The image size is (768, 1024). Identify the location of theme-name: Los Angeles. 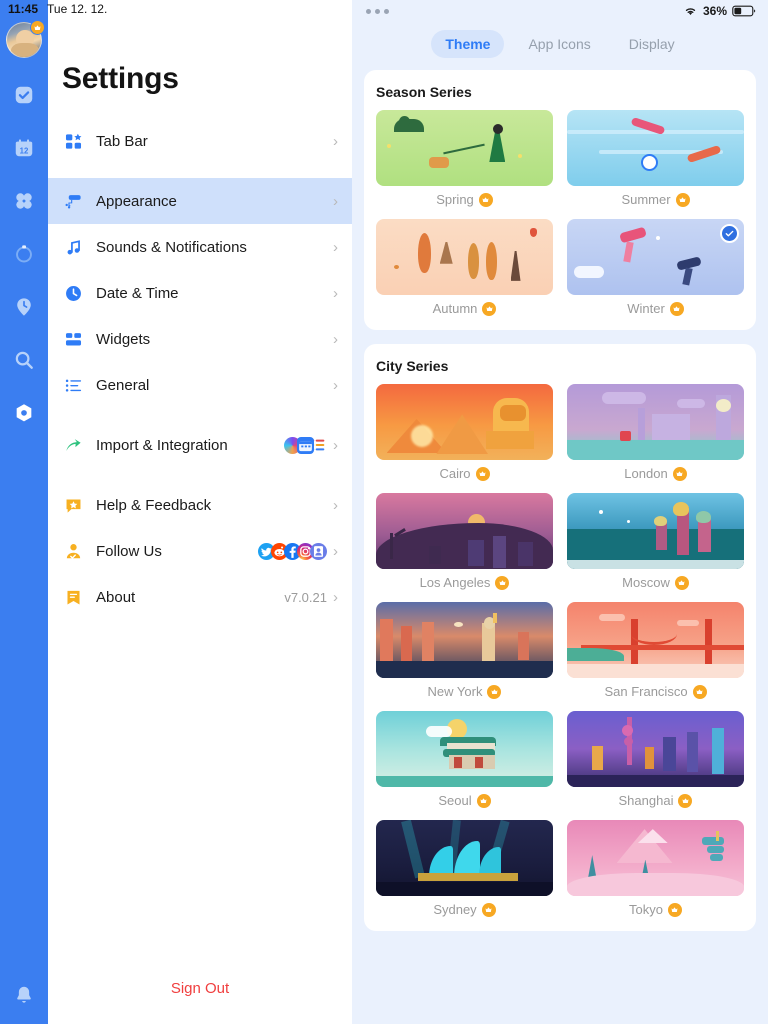
(455, 582).